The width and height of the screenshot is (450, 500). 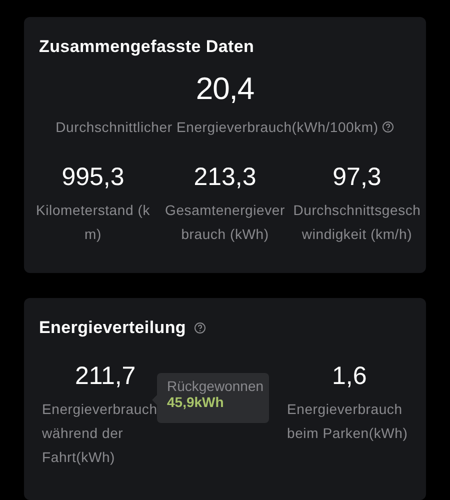 What do you see at coordinates (225, 89) in the screenshot?
I see `stat-value: 20,4` at bounding box center [225, 89].